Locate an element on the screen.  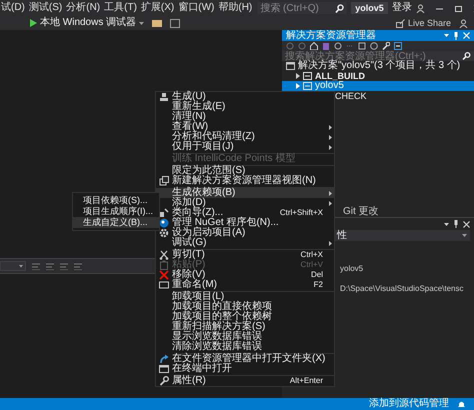
wrap-icon is located at coordinates (78, 266).